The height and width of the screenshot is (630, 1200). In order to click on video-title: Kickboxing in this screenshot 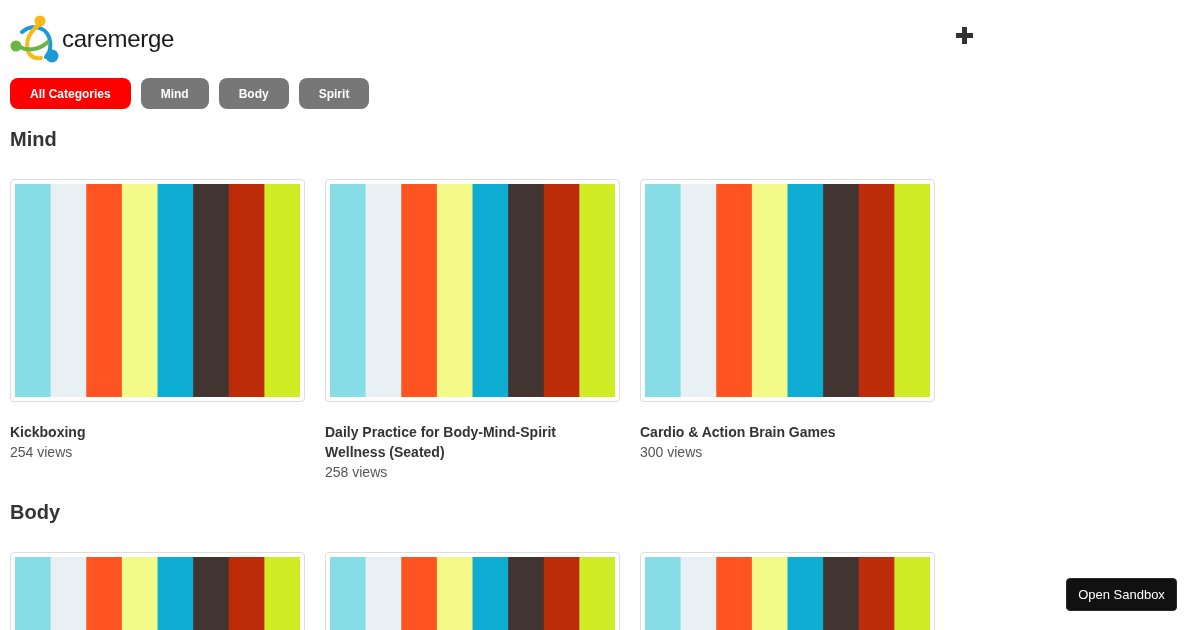, I will do `click(48, 432)`.